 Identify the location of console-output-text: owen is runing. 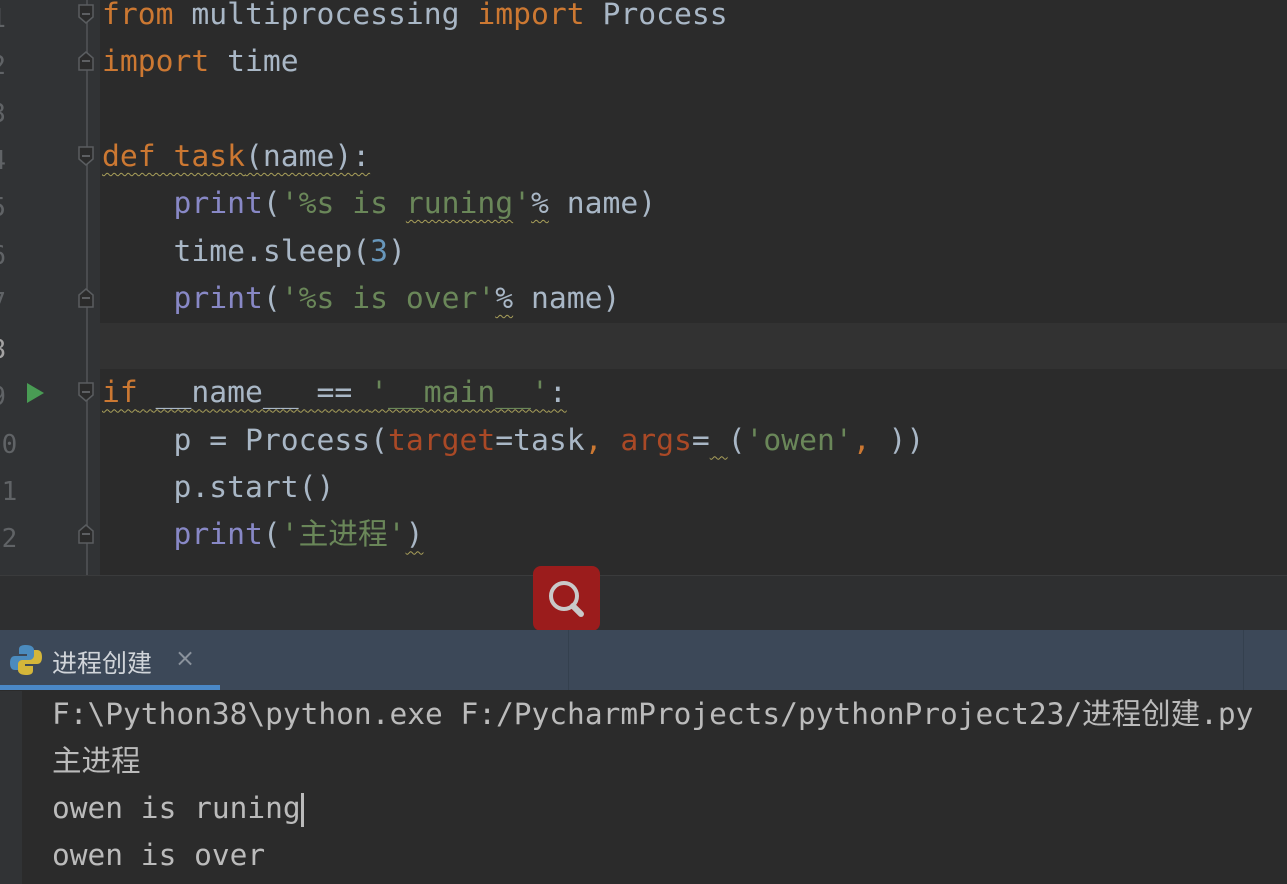
(176, 808).